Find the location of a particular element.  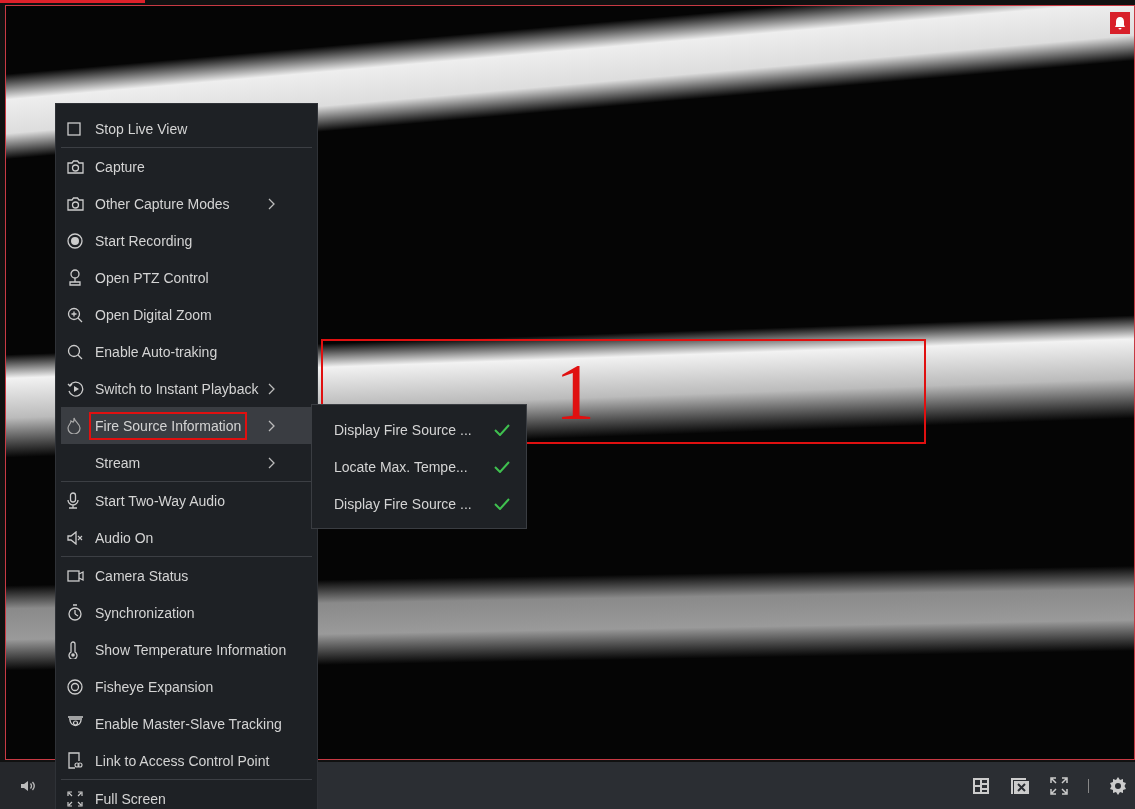

microphone-icon is located at coordinates (73, 500).